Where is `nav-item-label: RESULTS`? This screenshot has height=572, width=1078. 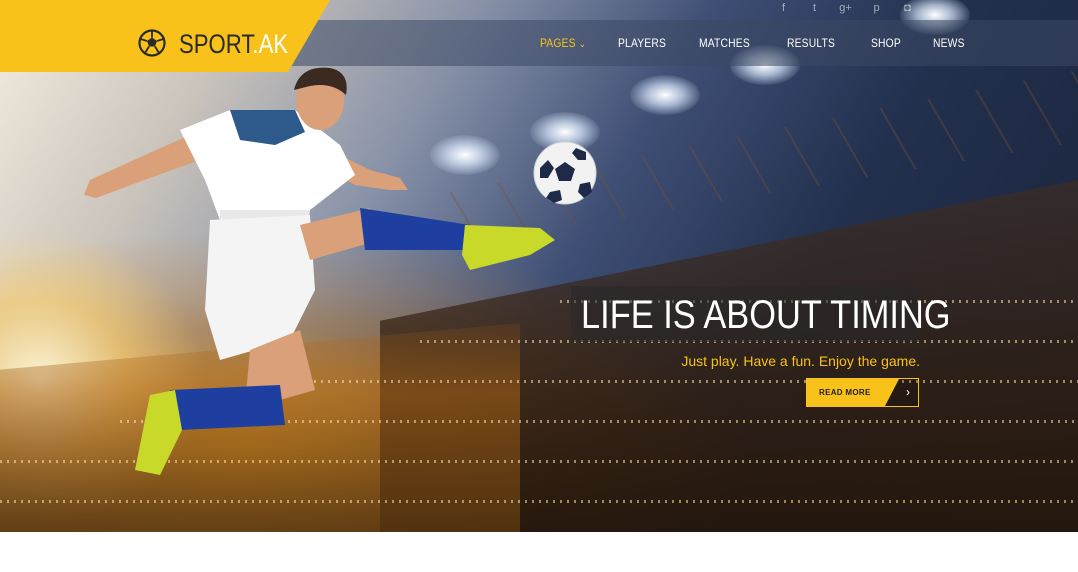 nav-item-label: RESULTS is located at coordinates (810, 43).